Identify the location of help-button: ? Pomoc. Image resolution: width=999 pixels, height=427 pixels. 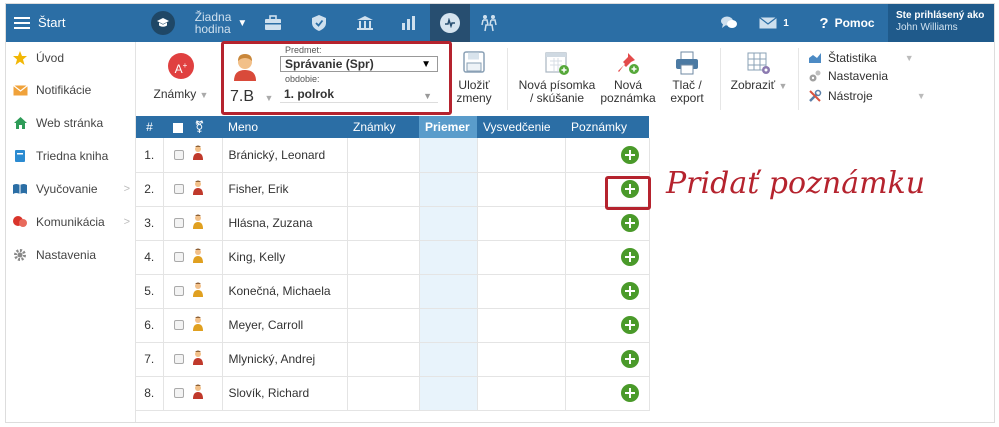
(847, 23).